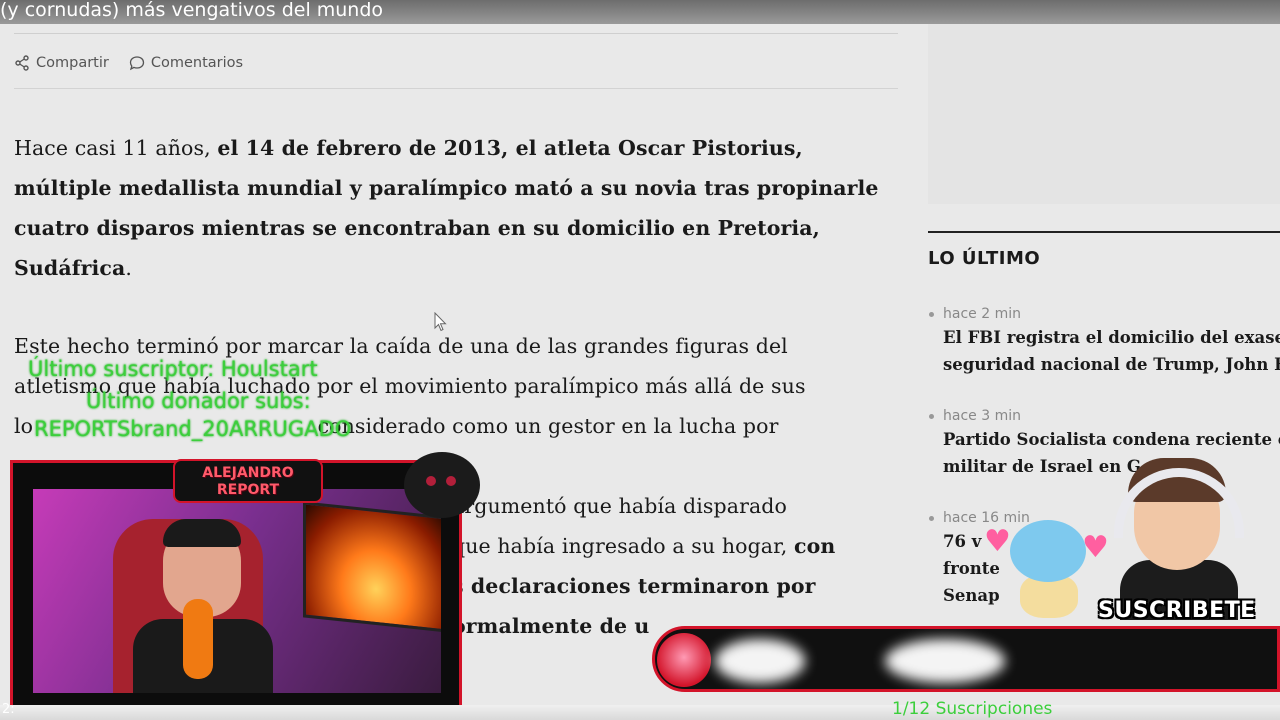 The height and width of the screenshot is (720, 1280). Describe the element at coordinates (22, 63) in the screenshot. I see `share-icon` at that location.